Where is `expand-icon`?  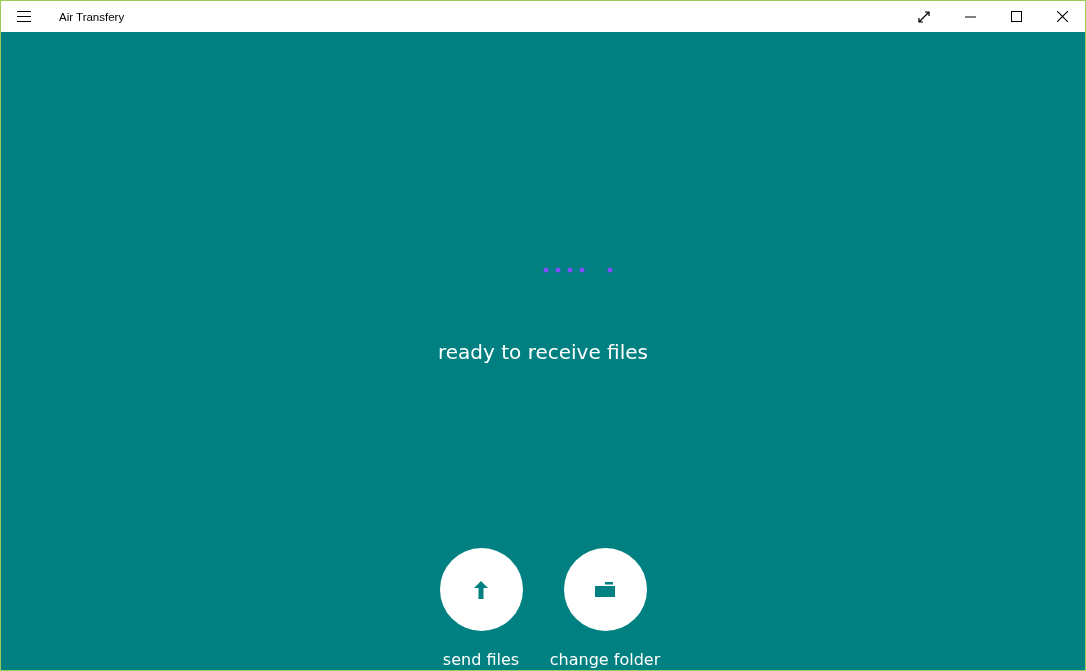
expand-icon is located at coordinates (924, 16).